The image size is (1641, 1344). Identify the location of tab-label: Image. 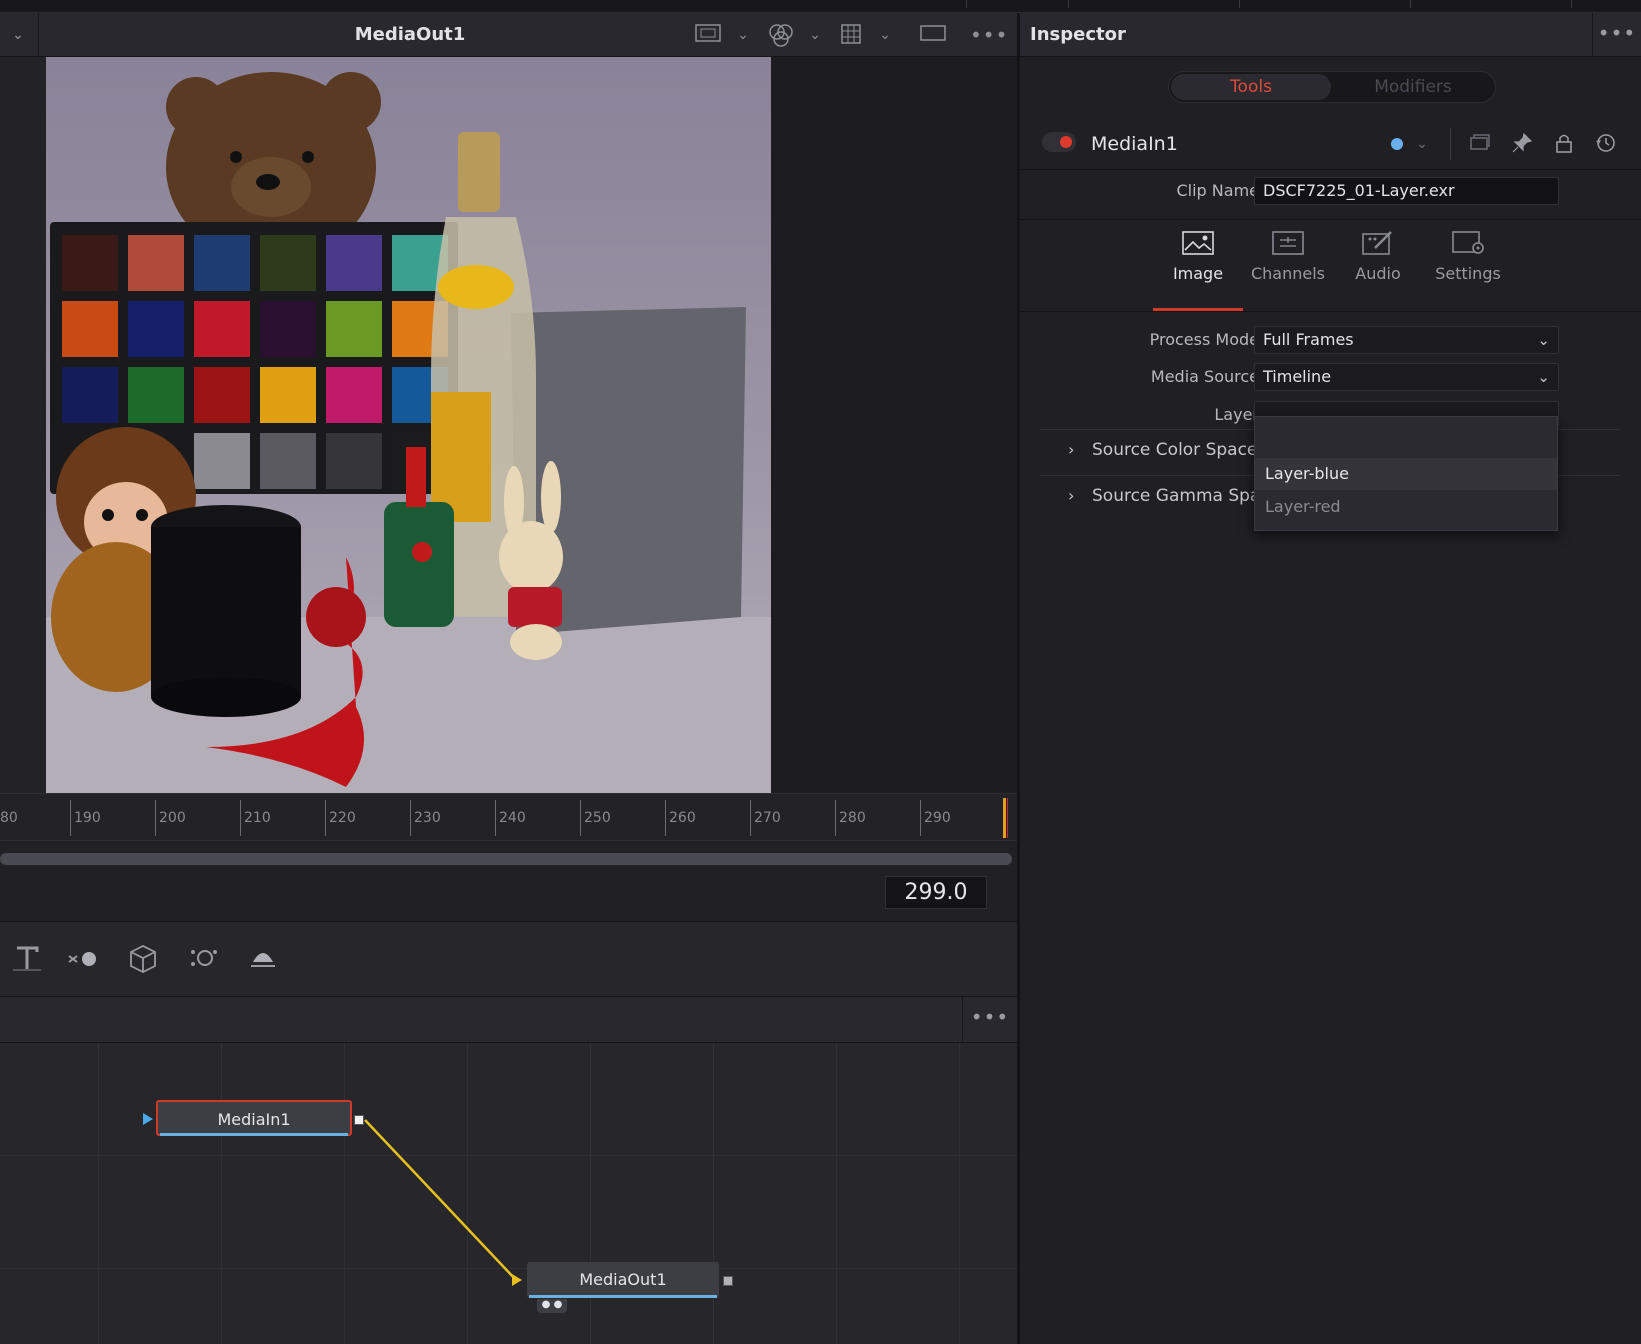
(1198, 273).